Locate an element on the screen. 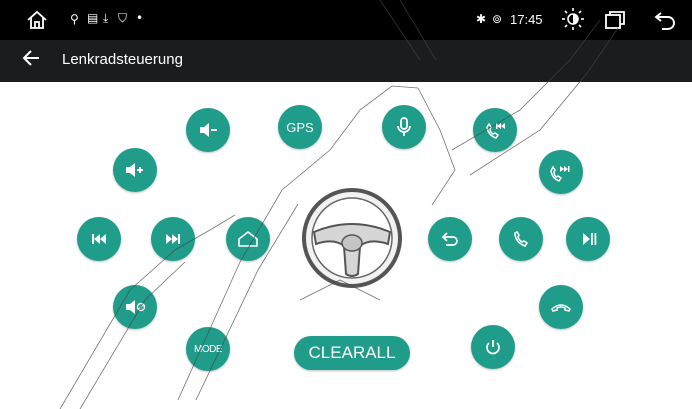 The width and height of the screenshot is (692, 409). mute-button is located at coordinates (135, 307).